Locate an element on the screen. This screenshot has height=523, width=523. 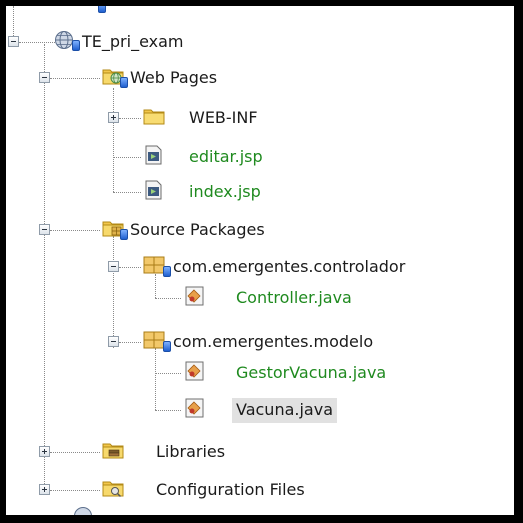
node-label: editar.jsp is located at coordinates (226, 156).